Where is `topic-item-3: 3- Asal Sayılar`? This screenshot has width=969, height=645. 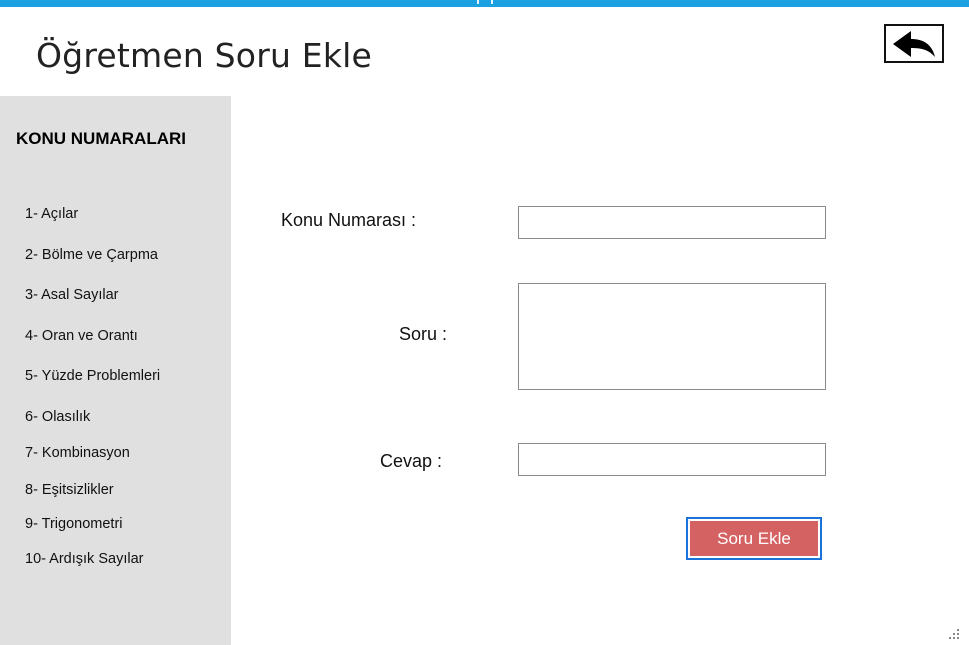
topic-item-3: 3- Asal Sayılar is located at coordinates (72, 295).